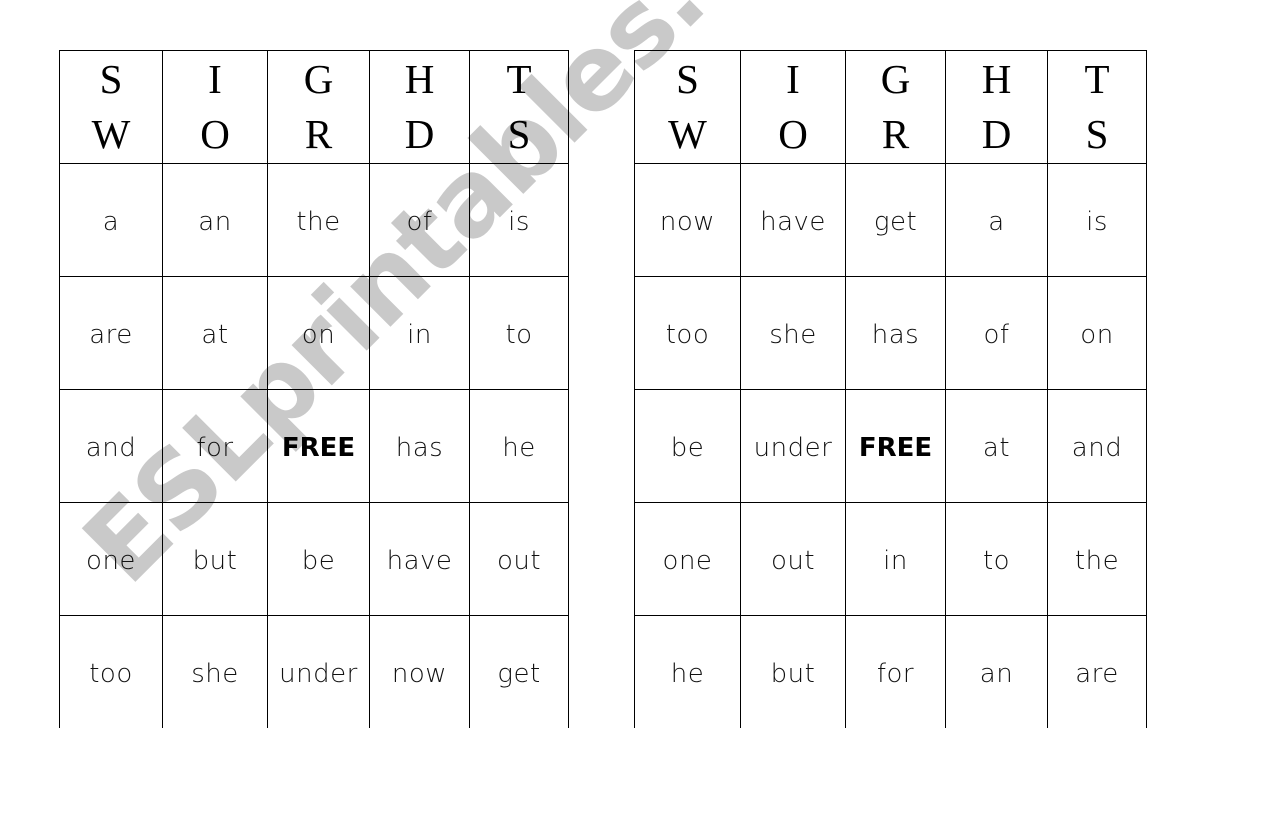  I want to click on word-cell: of, so click(996, 333).